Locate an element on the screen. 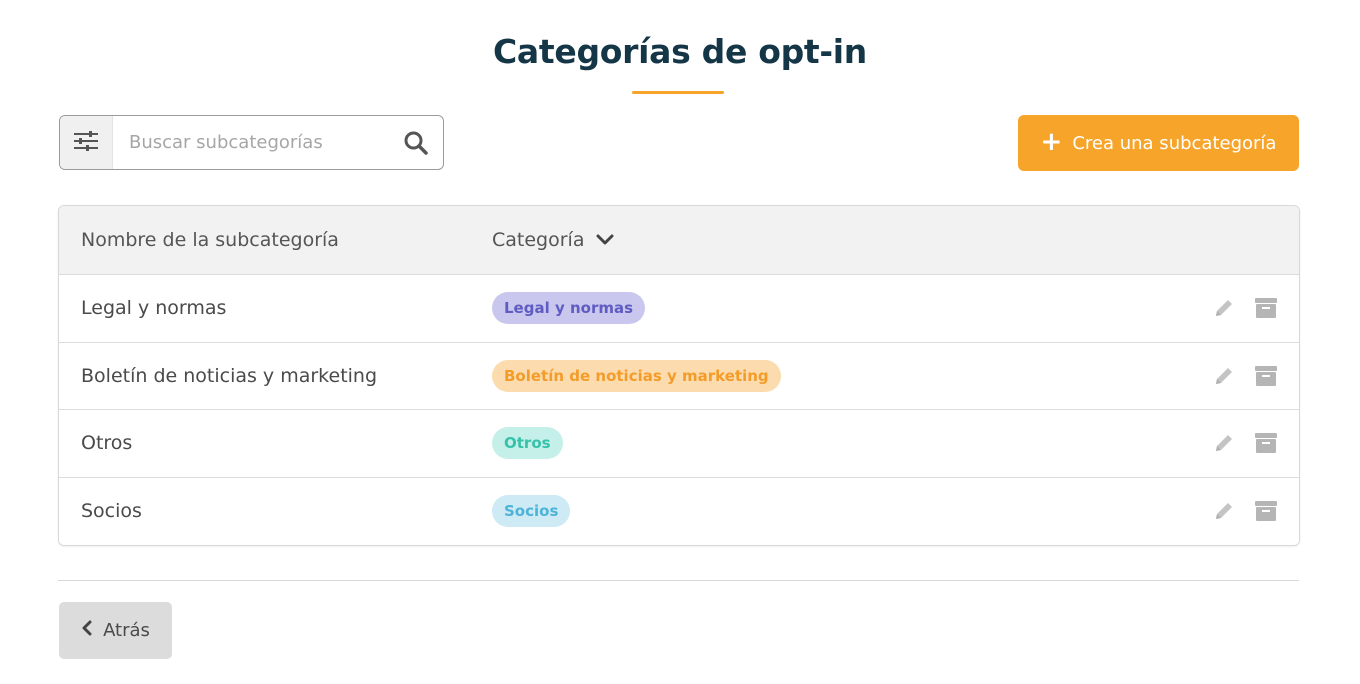  category-badge: Socios is located at coordinates (531, 511).